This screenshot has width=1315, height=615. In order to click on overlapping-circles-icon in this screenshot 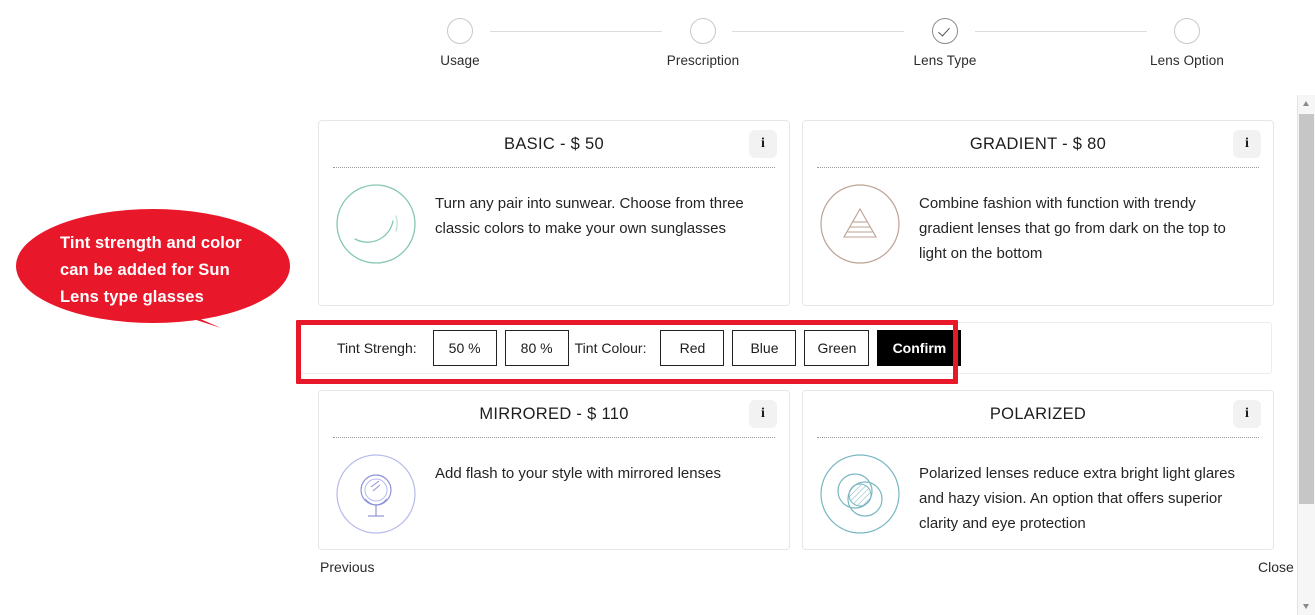, I will do `click(860, 496)`.